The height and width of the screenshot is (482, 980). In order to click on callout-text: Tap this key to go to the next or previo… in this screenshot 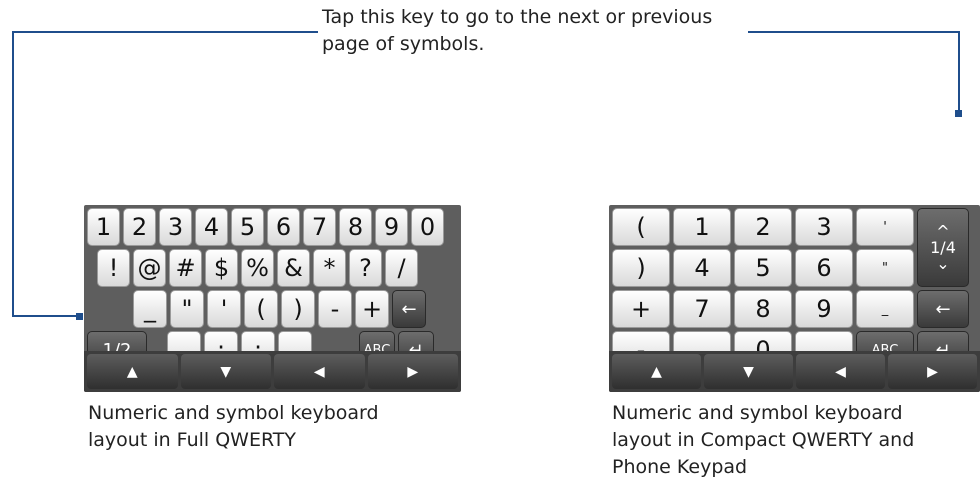, I will do `click(542, 31)`.